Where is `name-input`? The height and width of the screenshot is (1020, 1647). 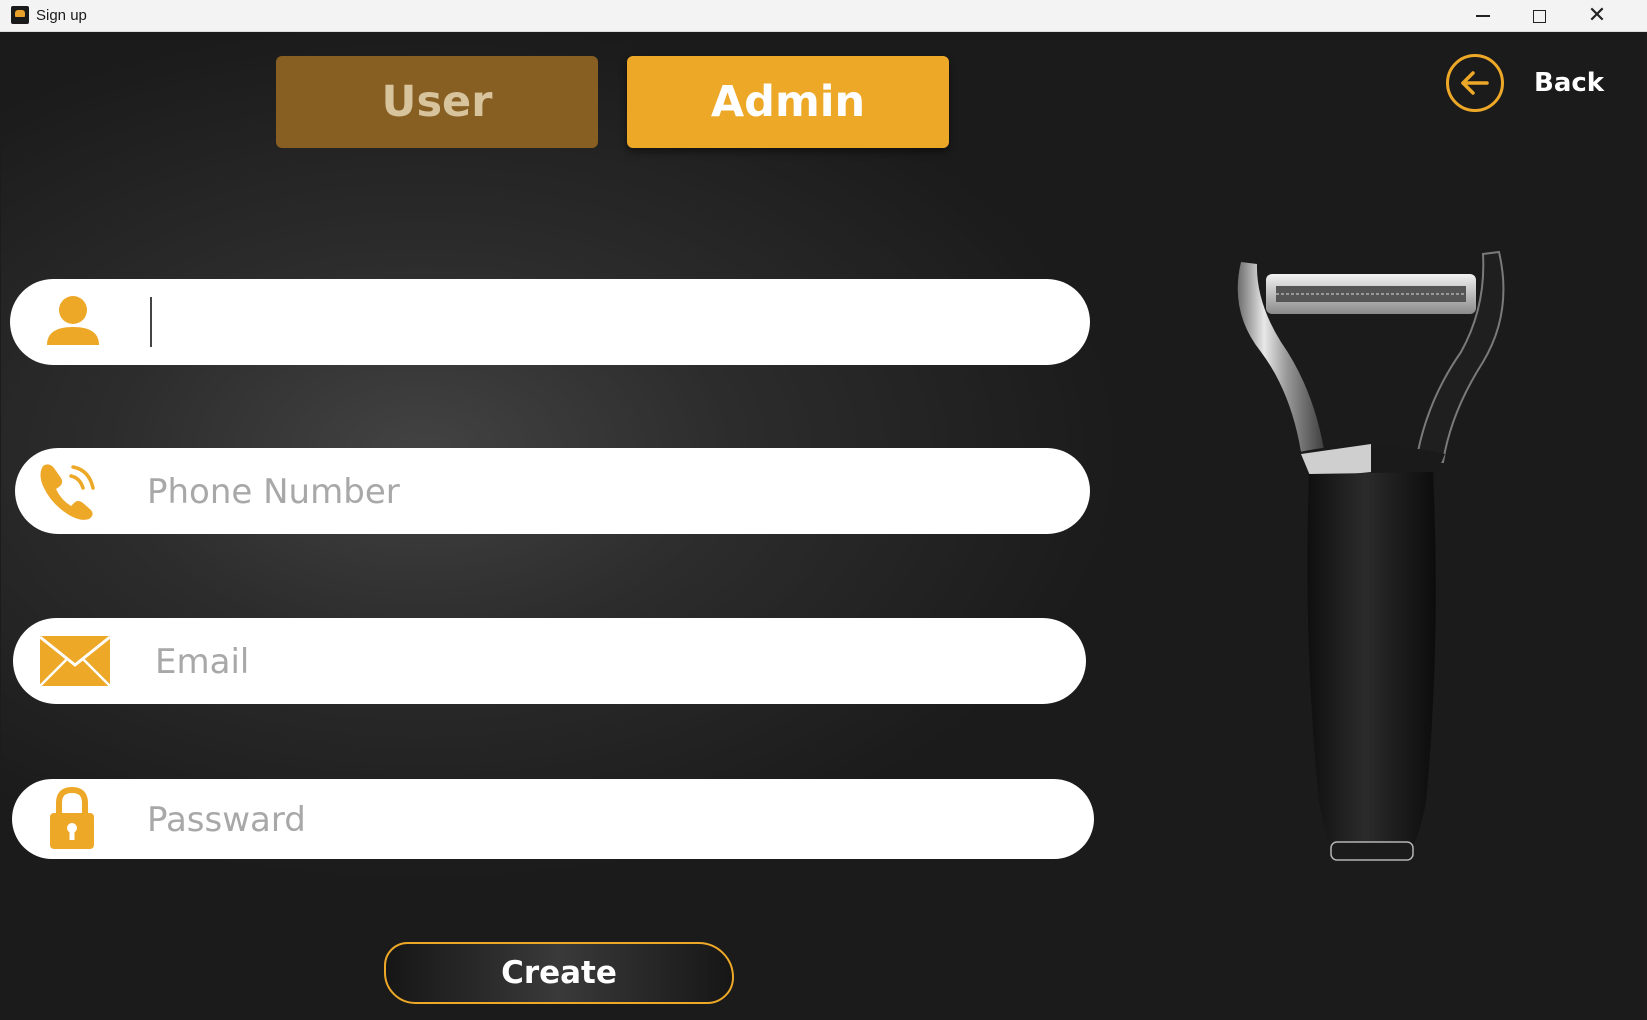
name-input is located at coordinates (602, 323).